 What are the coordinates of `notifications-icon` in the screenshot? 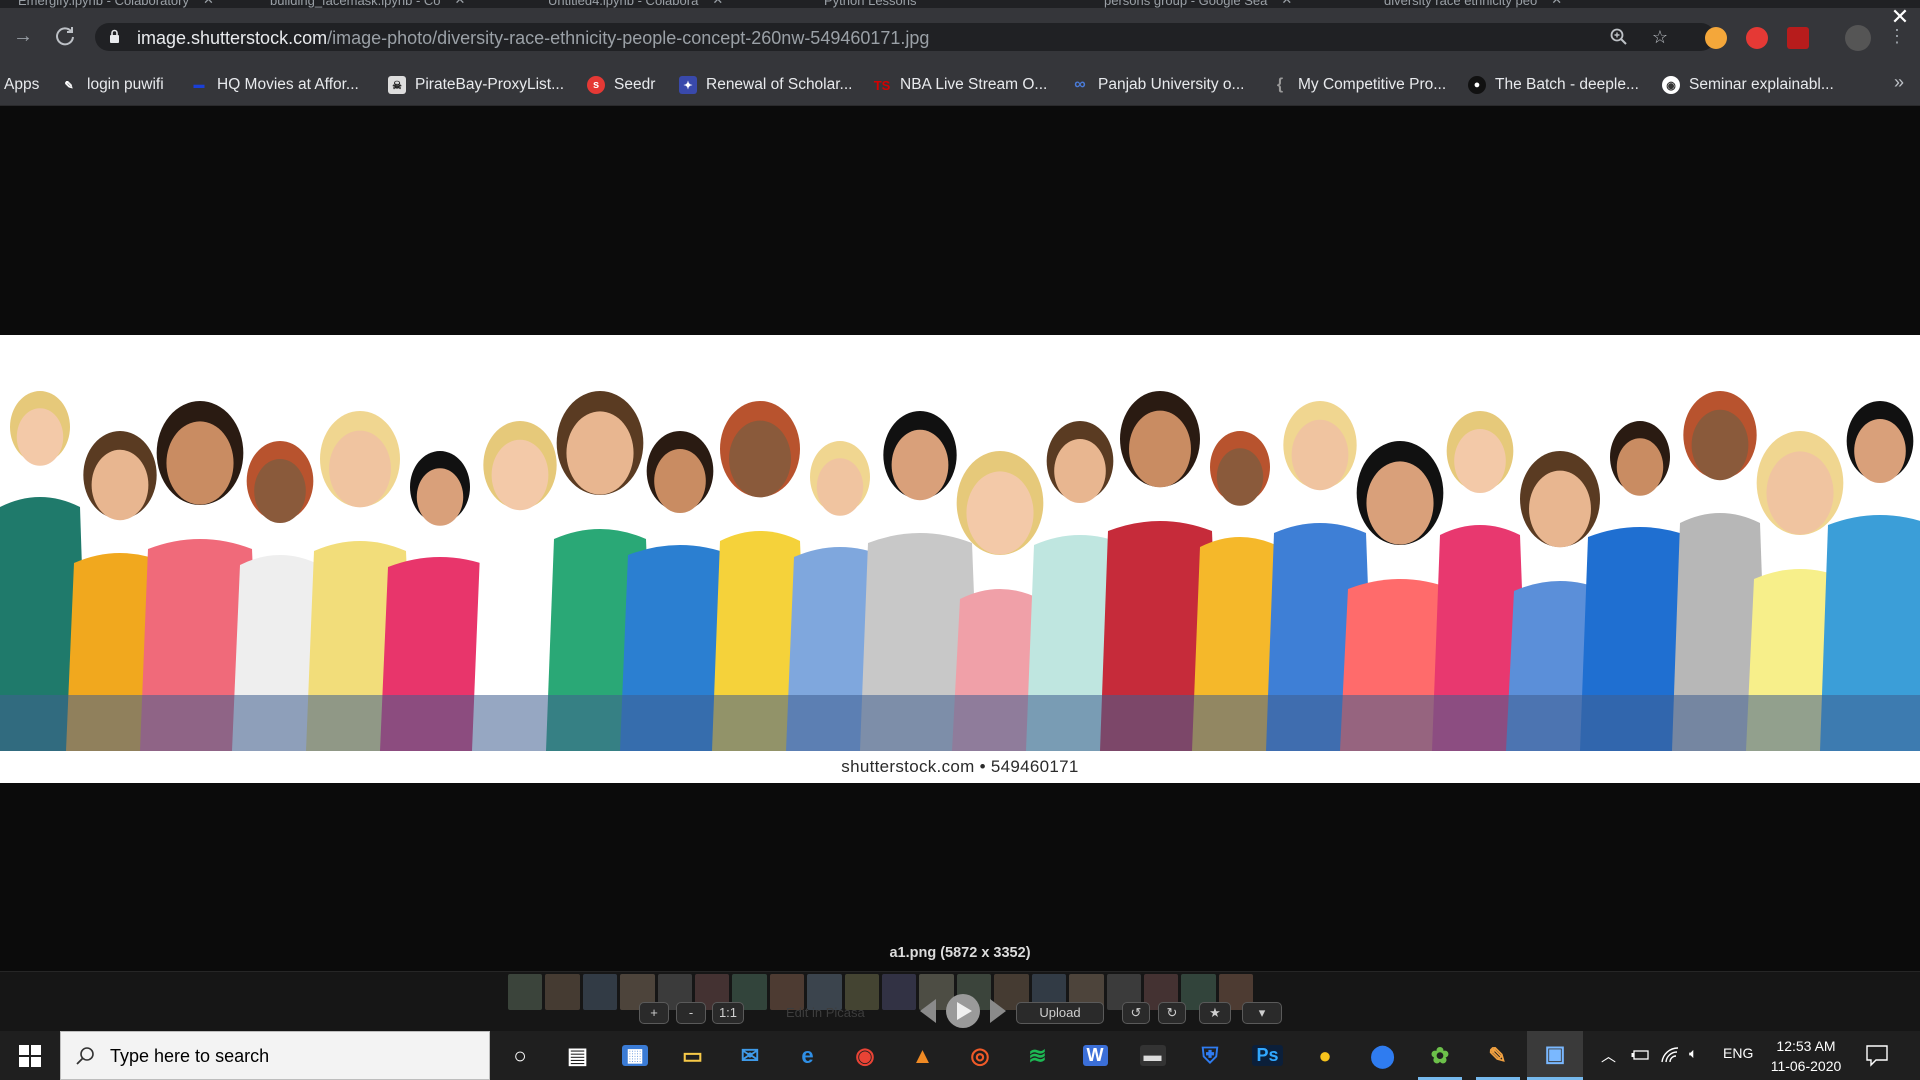 It's located at (1877, 1055).